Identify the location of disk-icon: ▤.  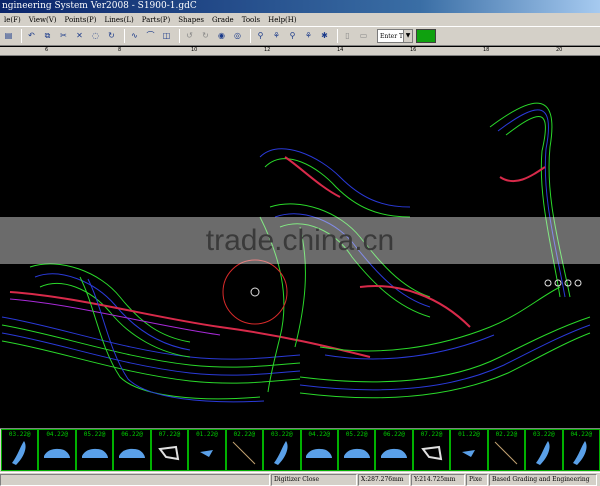
(8, 36).